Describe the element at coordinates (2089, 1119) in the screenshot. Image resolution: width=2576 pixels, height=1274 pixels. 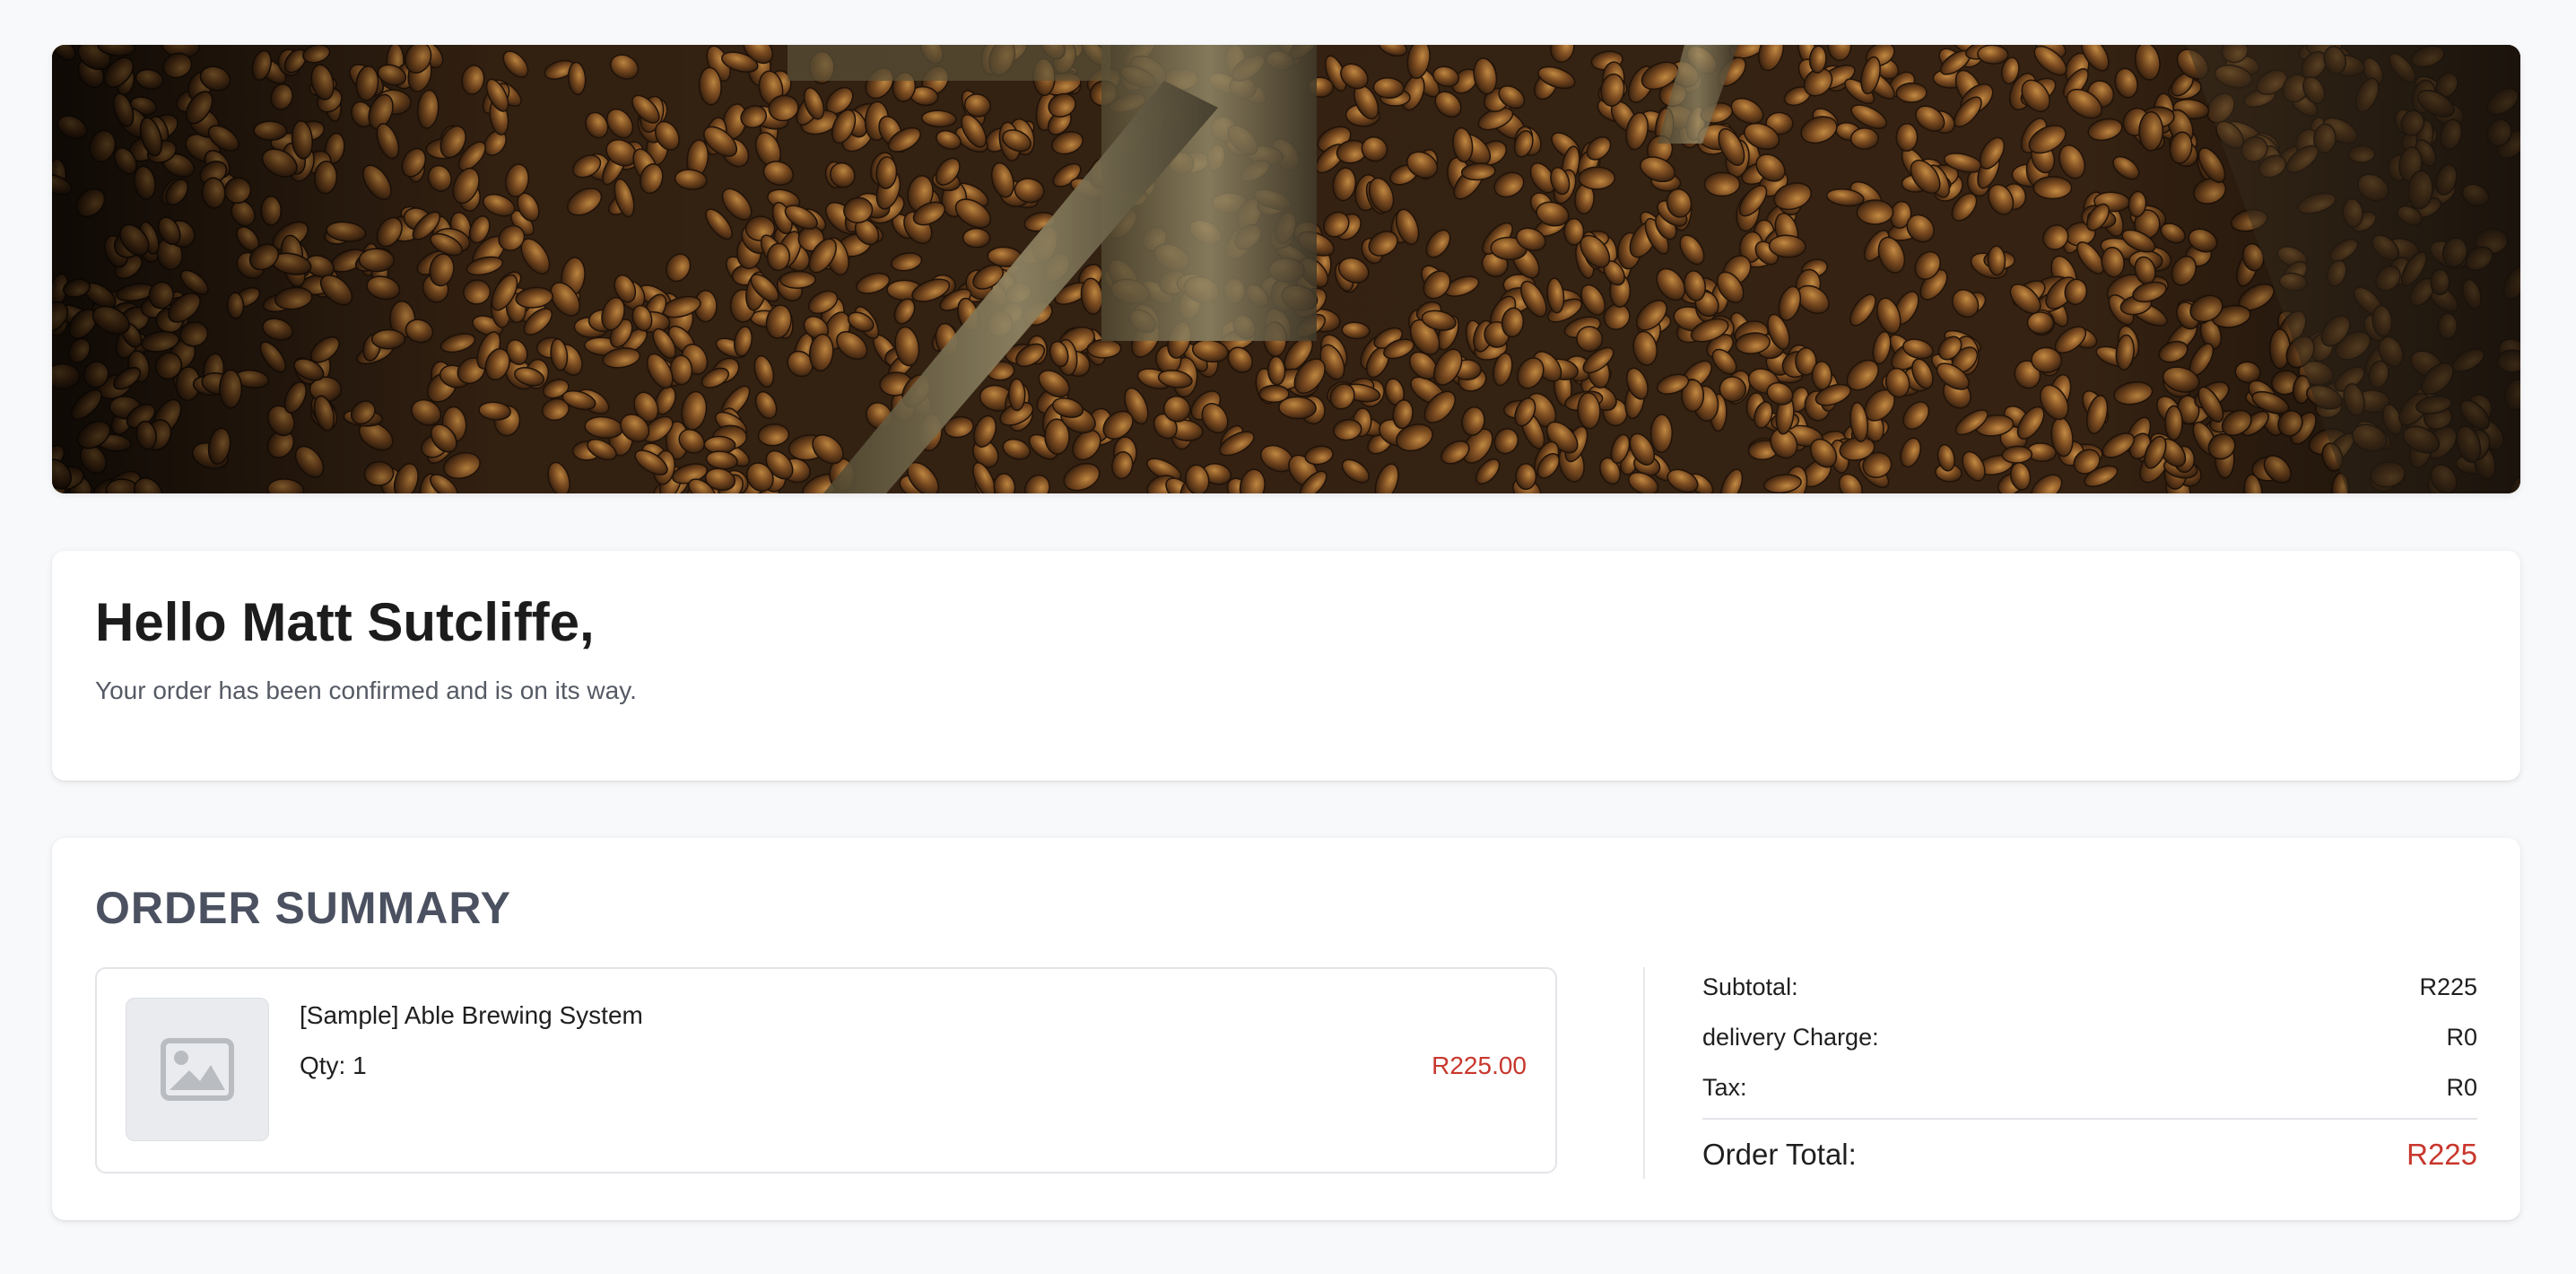
I see `totals-divider` at that location.